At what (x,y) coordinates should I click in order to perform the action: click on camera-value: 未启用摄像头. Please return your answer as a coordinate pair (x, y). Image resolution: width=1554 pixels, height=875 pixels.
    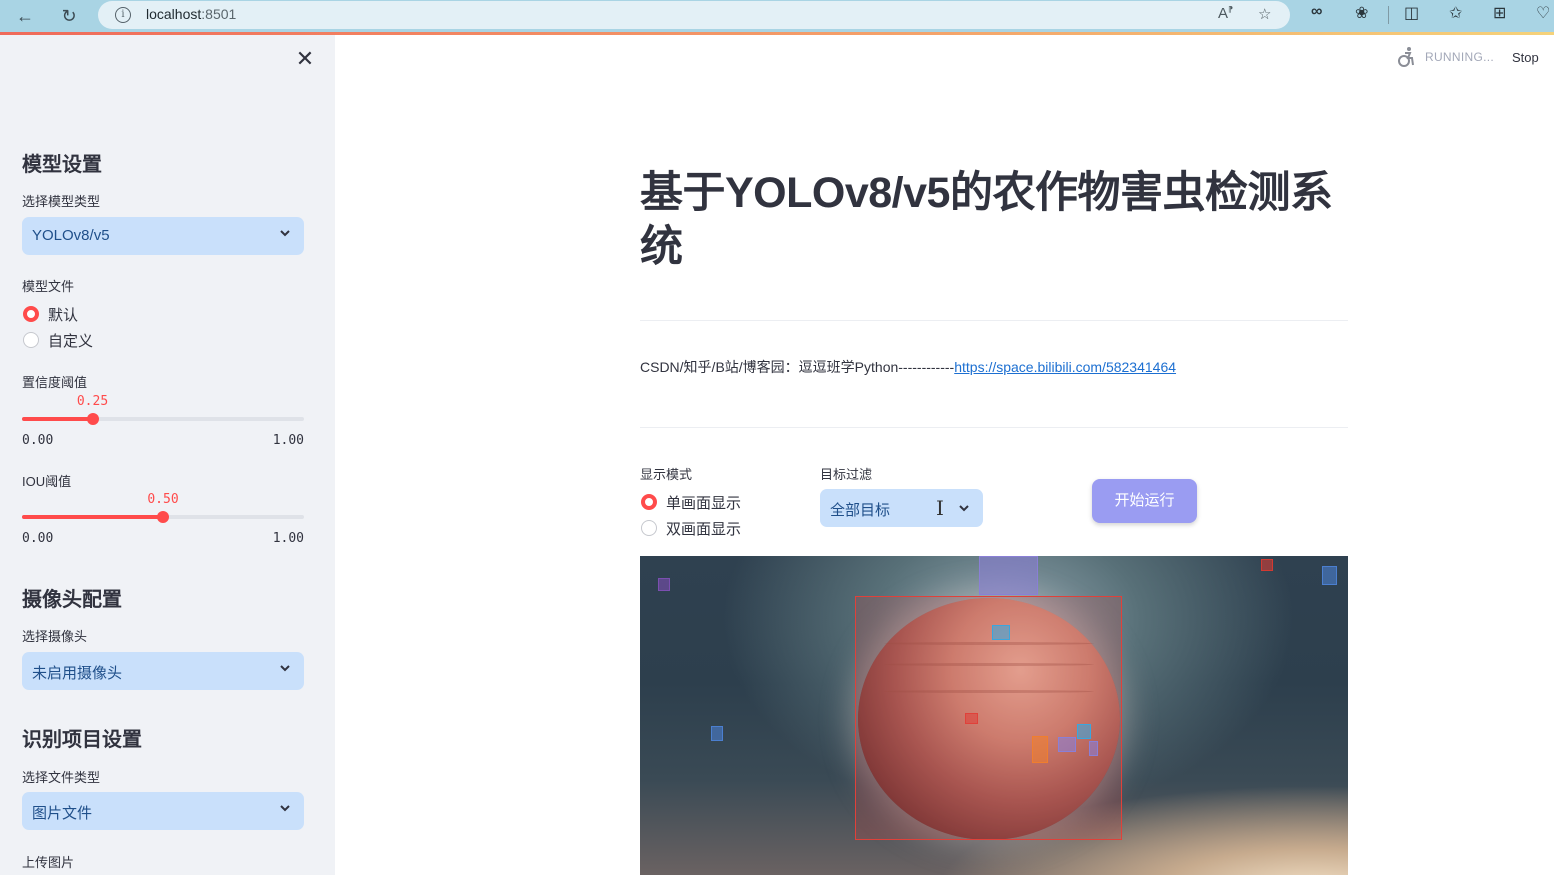
    Looking at the image, I should click on (77, 673).